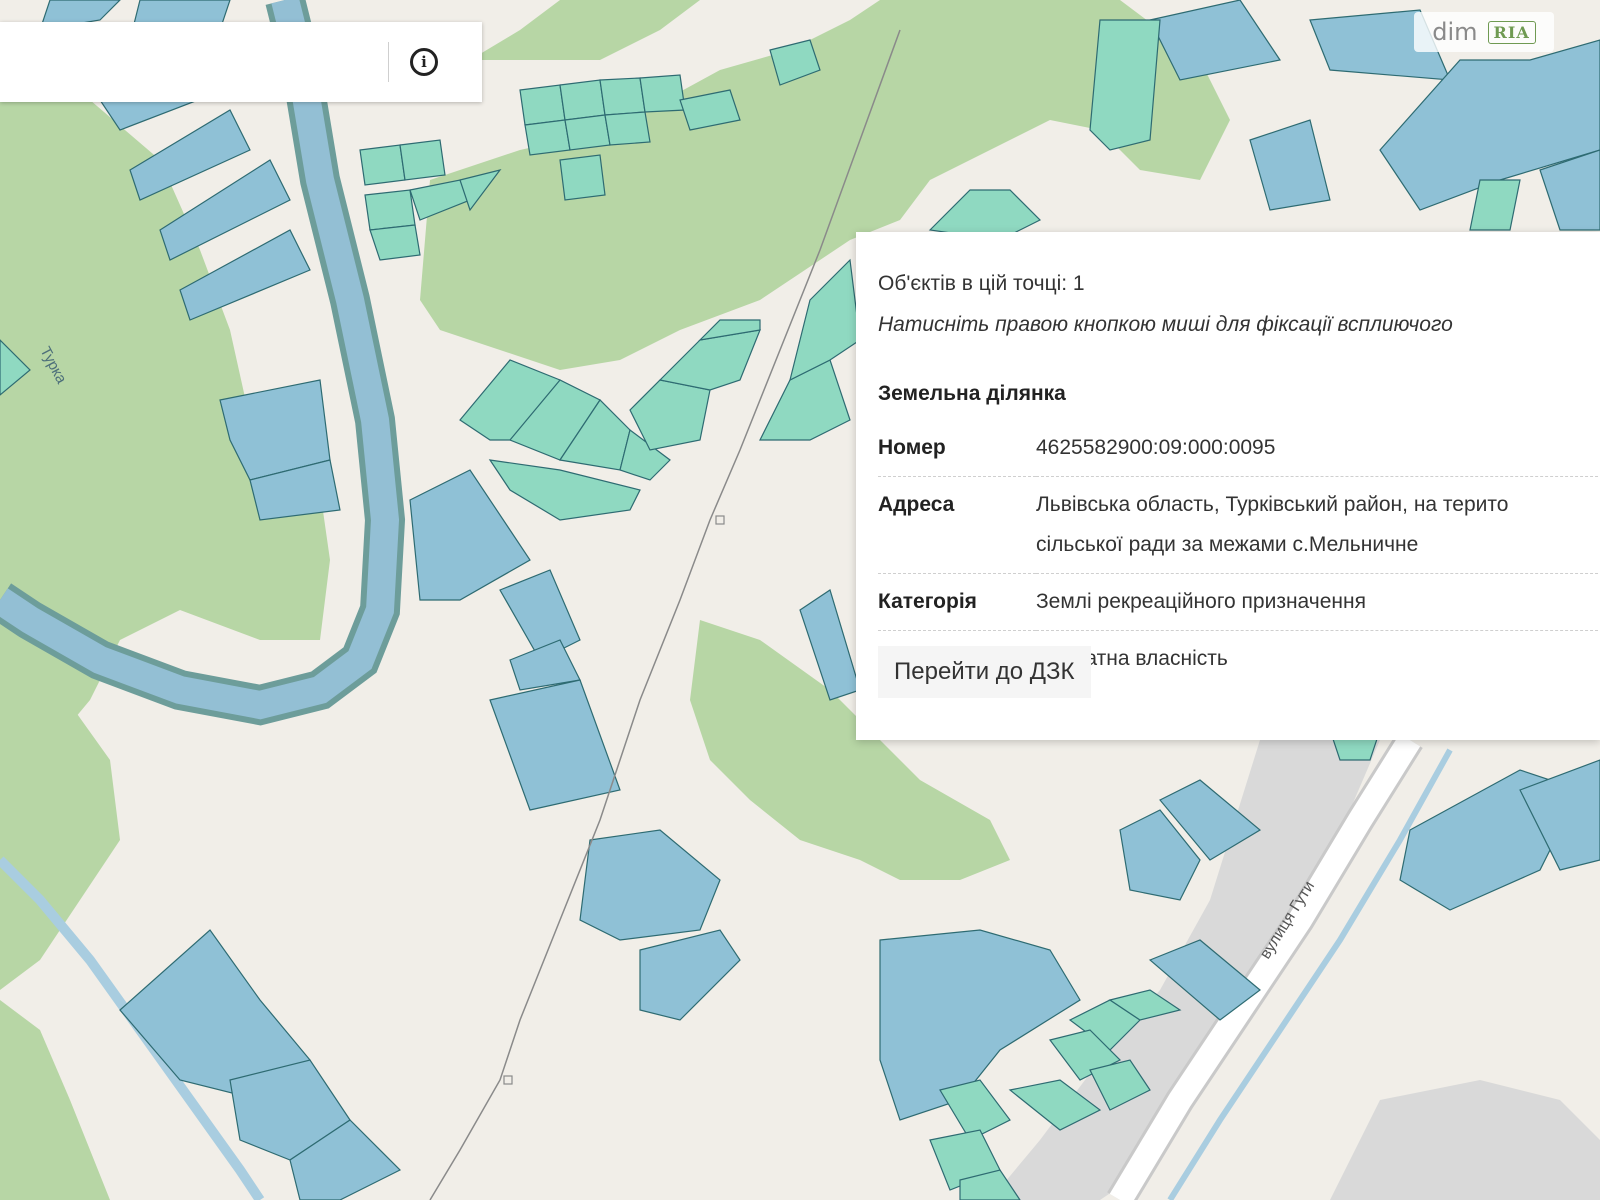 The height and width of the screenshot is (1200, 1600). I want to click on search-bar: i, so click(241, 62).